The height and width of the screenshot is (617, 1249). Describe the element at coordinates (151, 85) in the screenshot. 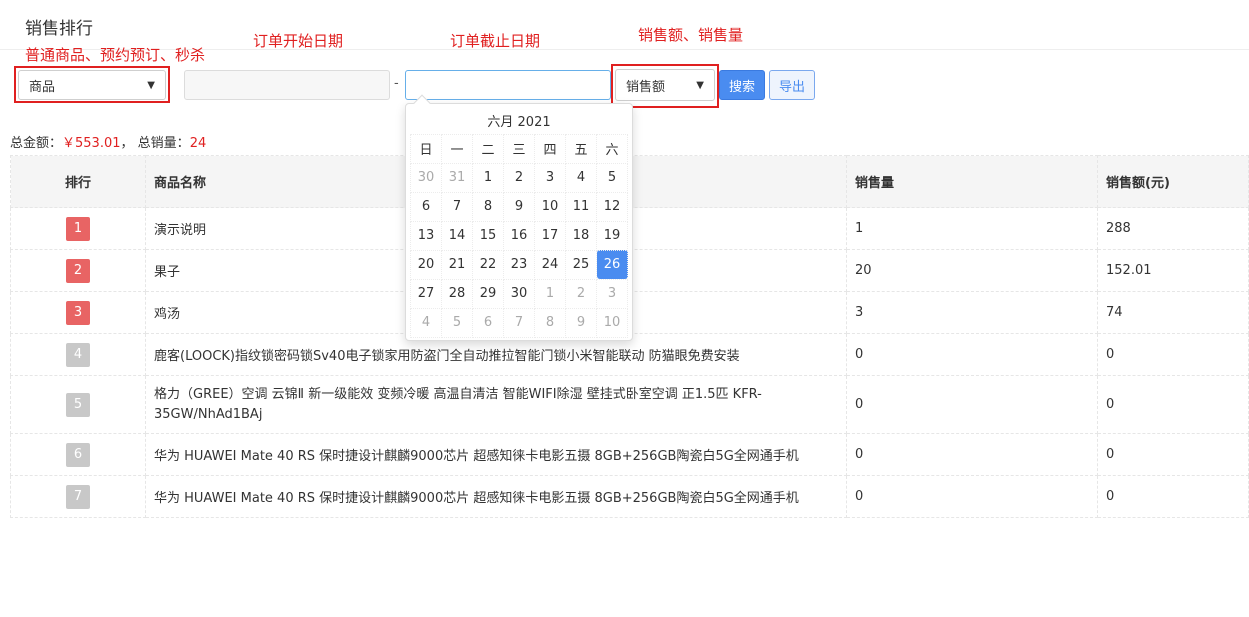

I see `chevron-down-icon: ▼` at that location.